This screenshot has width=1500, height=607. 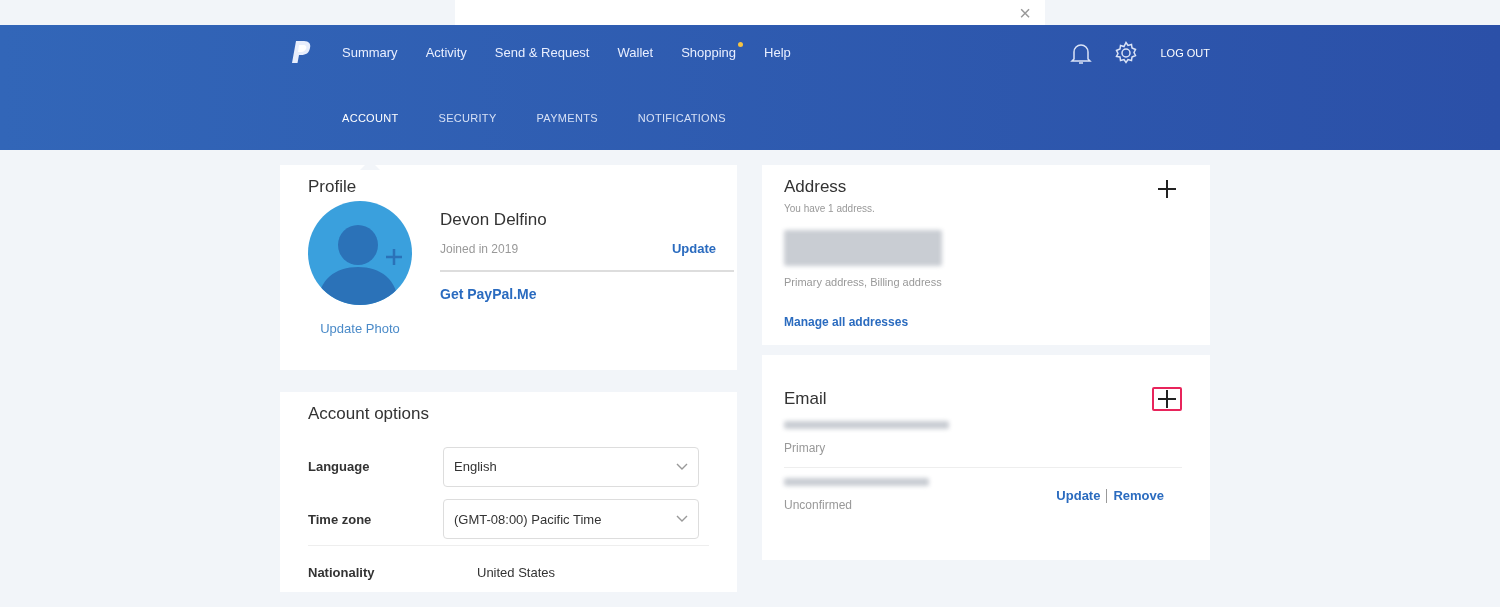 I want to click on update-photo-link: Update Photo, so click(x=360, y=329).